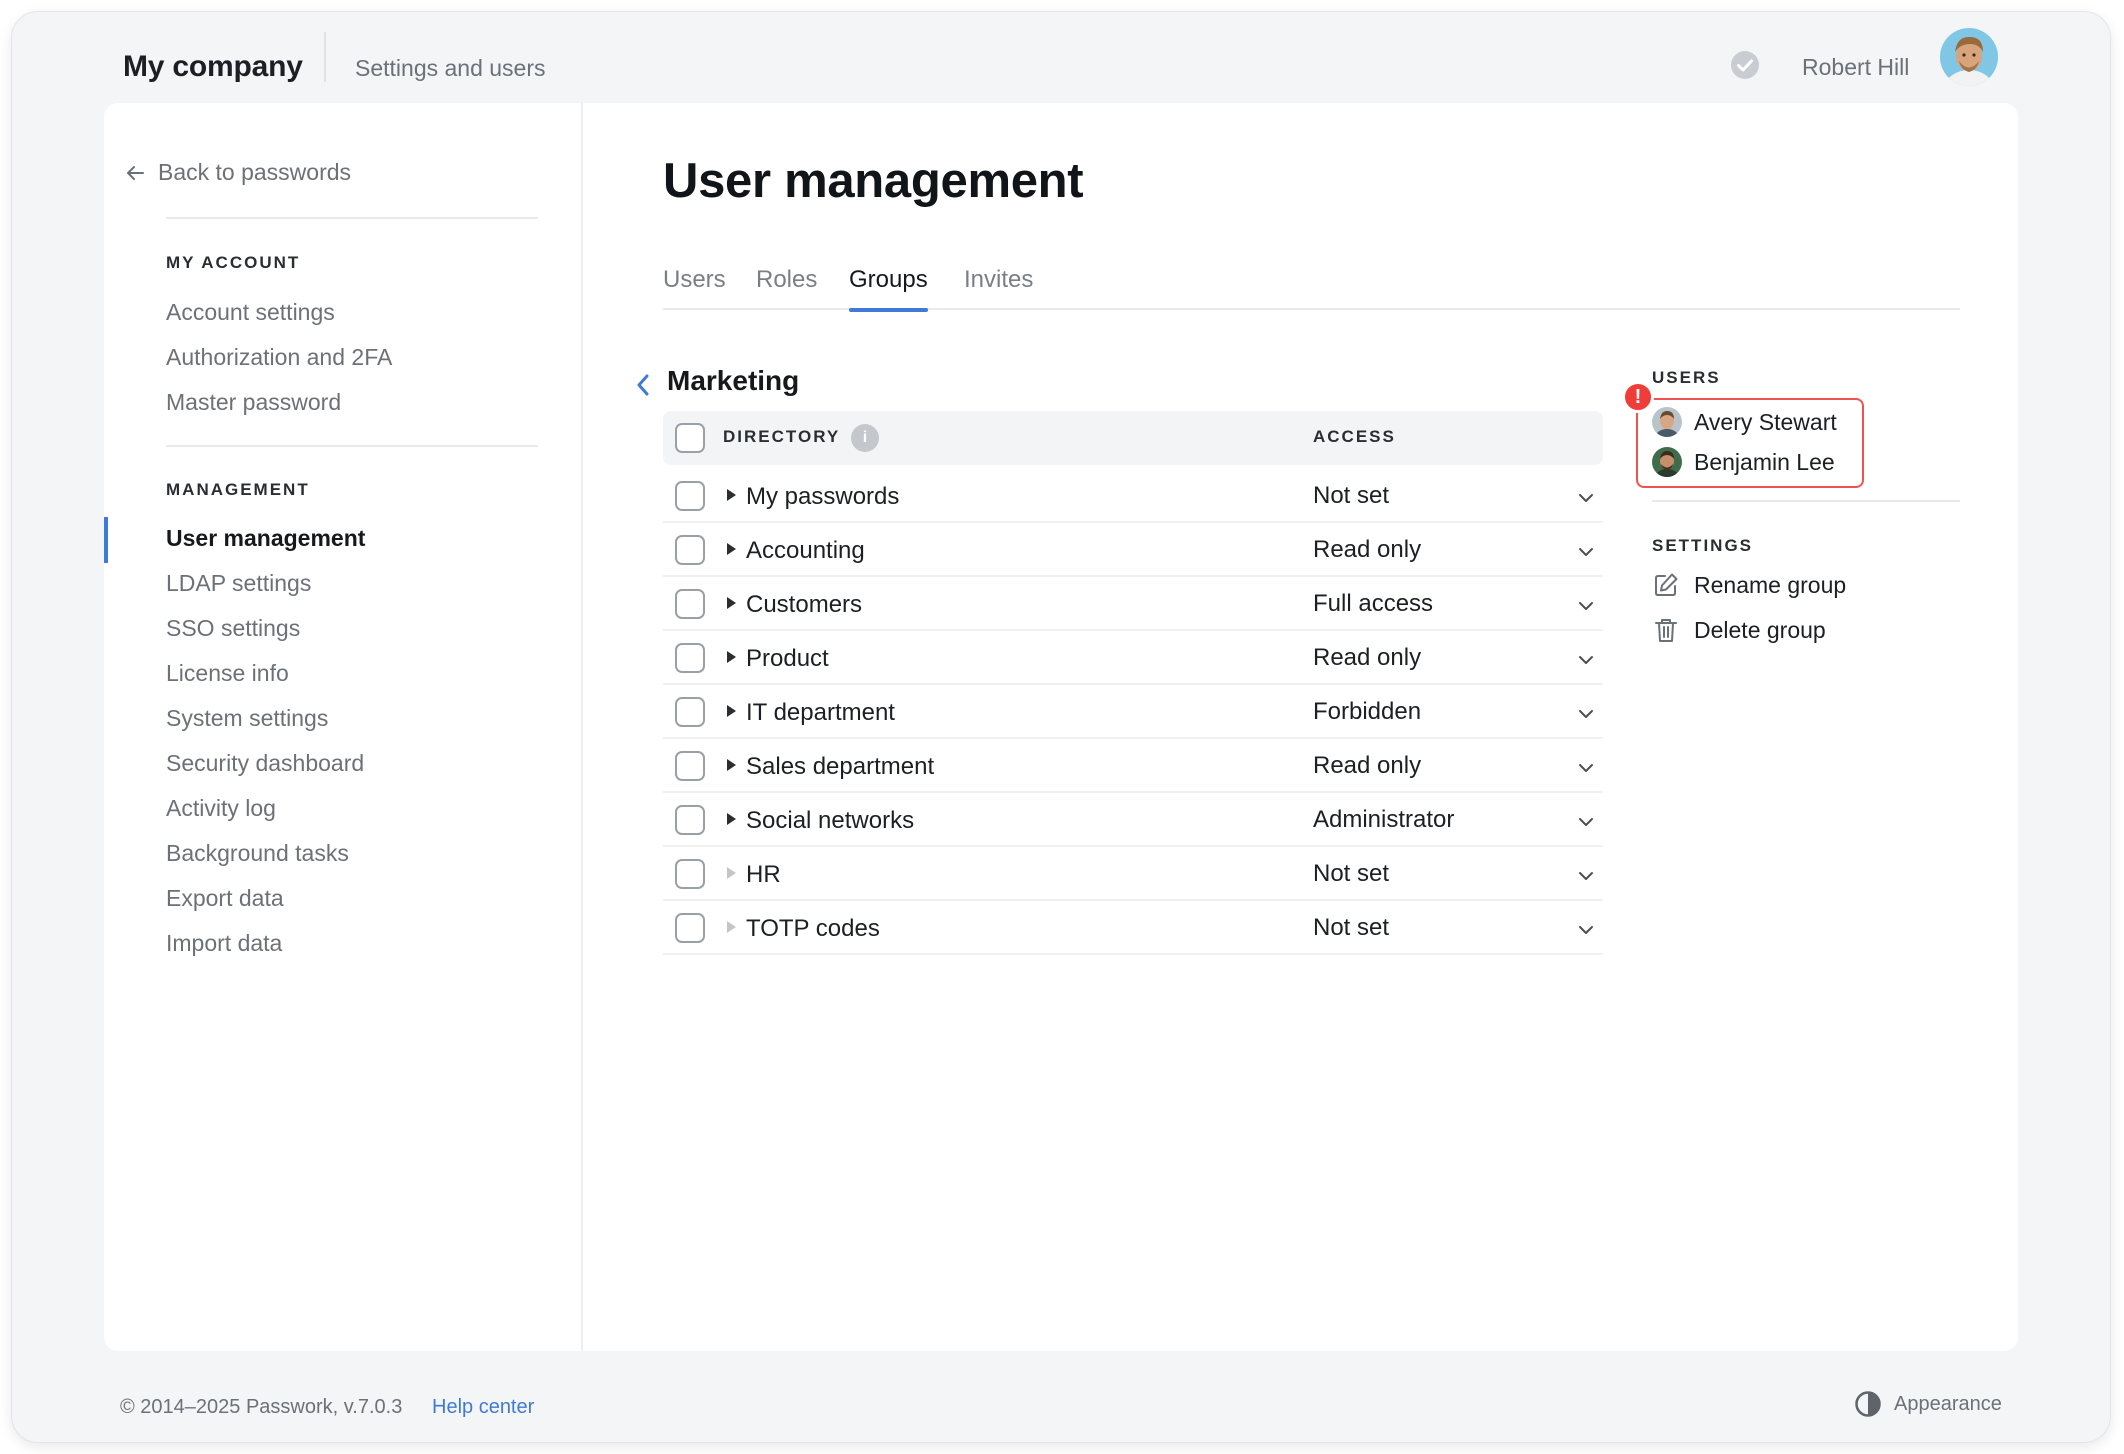  I want to click on access-value: Full access, so click(1373, 603).